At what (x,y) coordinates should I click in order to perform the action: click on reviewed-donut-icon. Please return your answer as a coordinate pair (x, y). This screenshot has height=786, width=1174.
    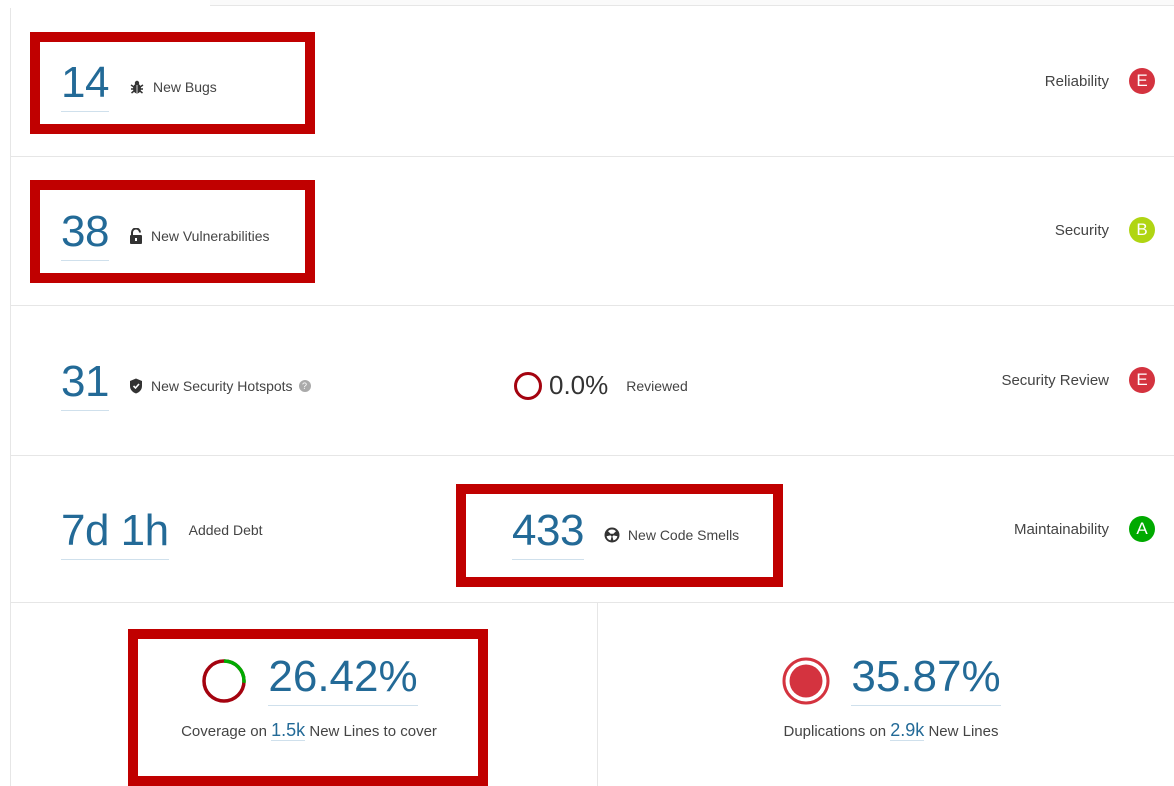
    Looking at the image, I should click on (528, 385).